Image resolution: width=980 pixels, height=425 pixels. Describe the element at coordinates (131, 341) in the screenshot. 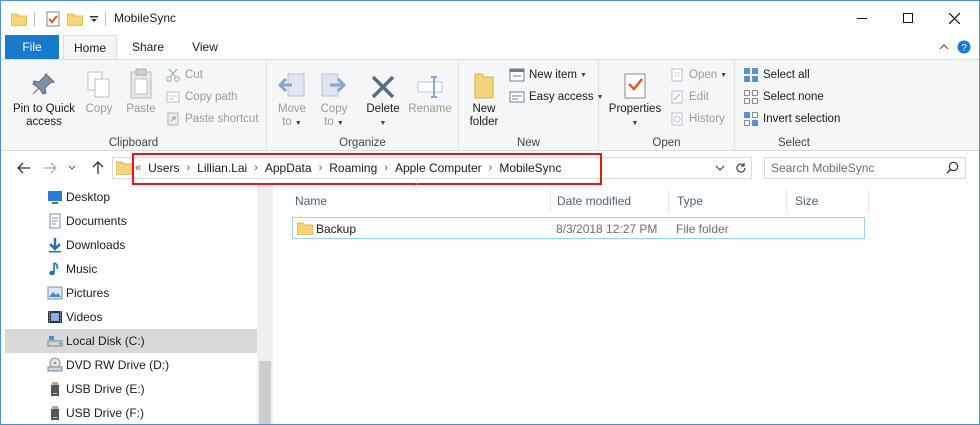

I see `nav-item-local-disk-c: Local Disk (C:)` at that location.